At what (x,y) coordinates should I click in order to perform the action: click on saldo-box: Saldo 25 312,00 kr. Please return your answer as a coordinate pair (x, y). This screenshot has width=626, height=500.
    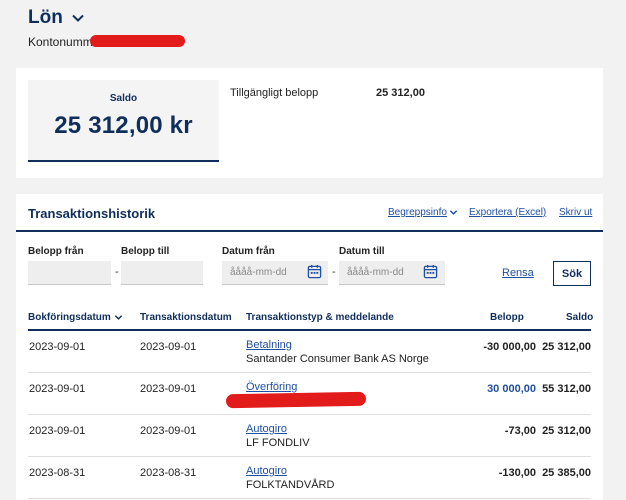
    Looking at the image, I should click on (123, 121).